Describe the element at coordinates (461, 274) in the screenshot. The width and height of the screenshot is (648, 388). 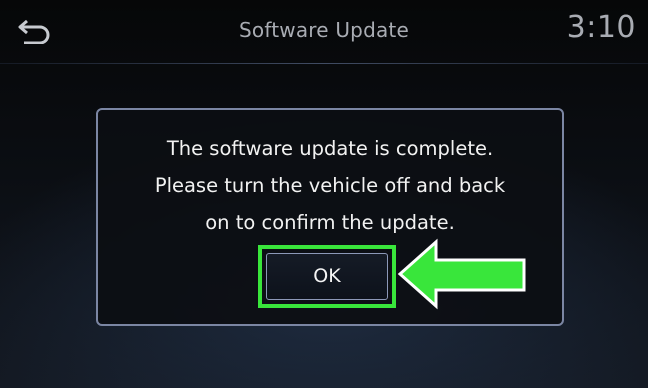
I see `pointing-arrow-icon` at that location.